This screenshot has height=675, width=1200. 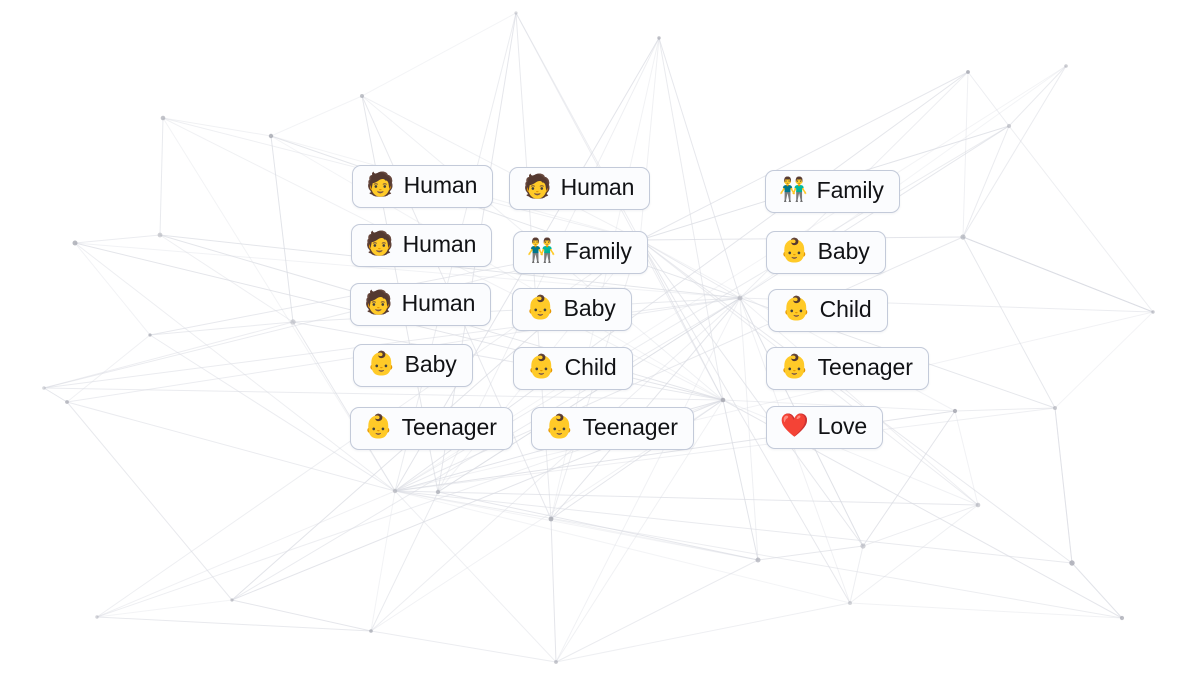 I want to click on item-card-label: Love, so click(x=842, y=426).